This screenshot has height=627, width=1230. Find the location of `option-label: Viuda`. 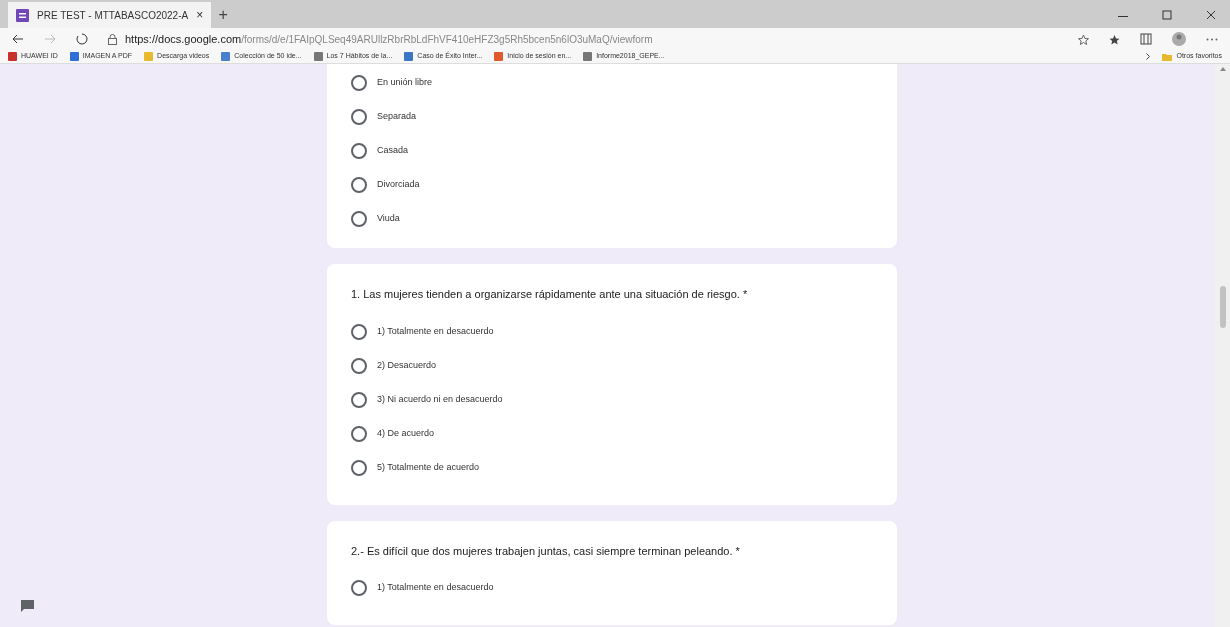

option-label: Viuda is located at coordinates (388, 219).